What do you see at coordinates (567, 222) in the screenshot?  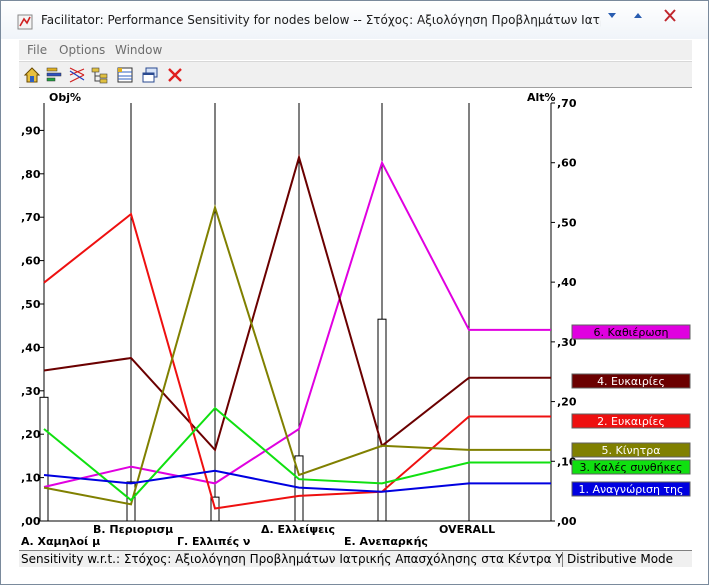 I see `right-tick-label: ,50` at bounding box center [567, 222].